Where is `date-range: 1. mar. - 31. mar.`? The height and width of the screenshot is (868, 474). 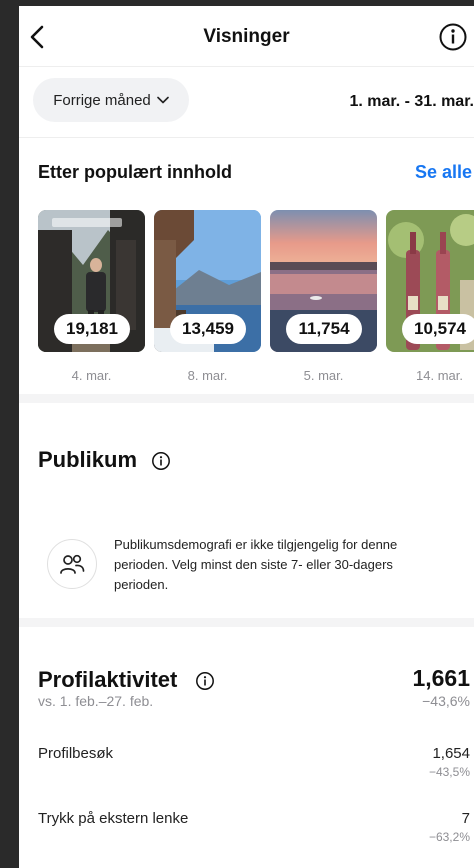 date-range: 1. mar. - 31. mar. is located at coordinates (411, 101).